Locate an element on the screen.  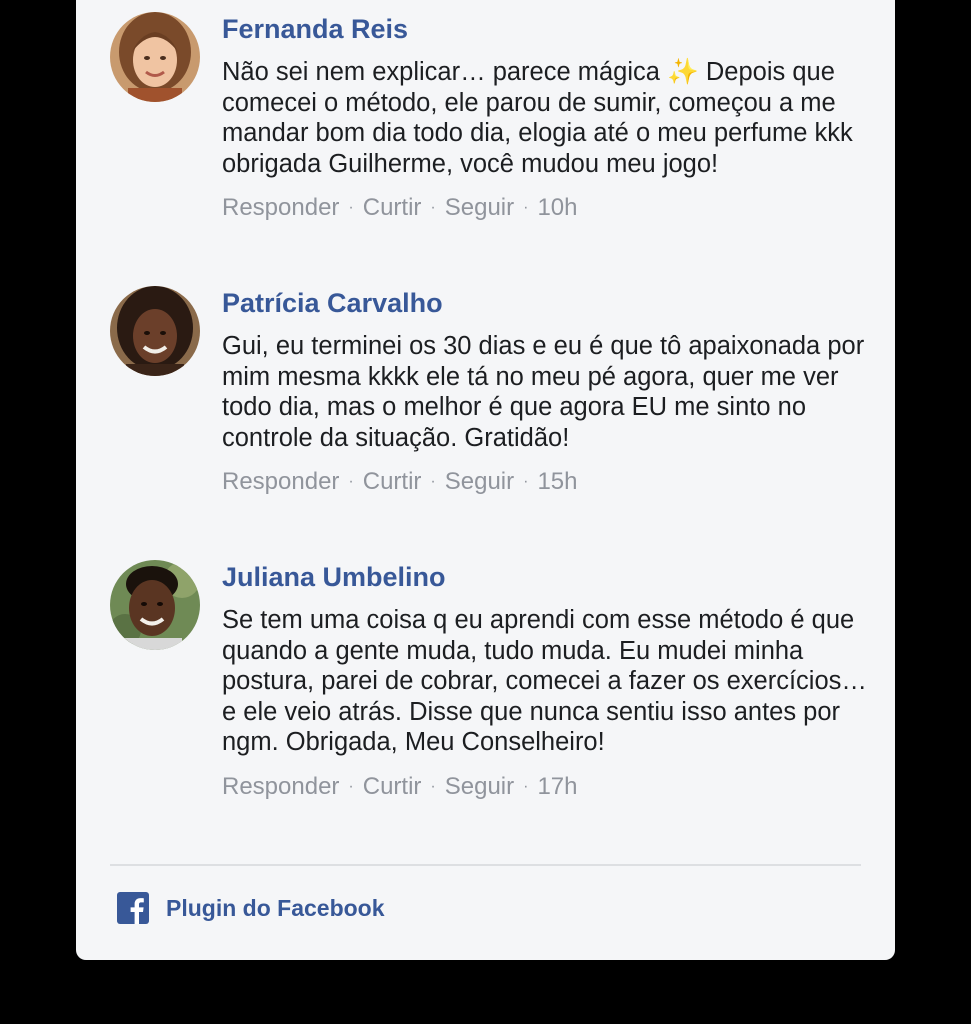
comment-timestamp: 15h is located at coordinates (557, 481).